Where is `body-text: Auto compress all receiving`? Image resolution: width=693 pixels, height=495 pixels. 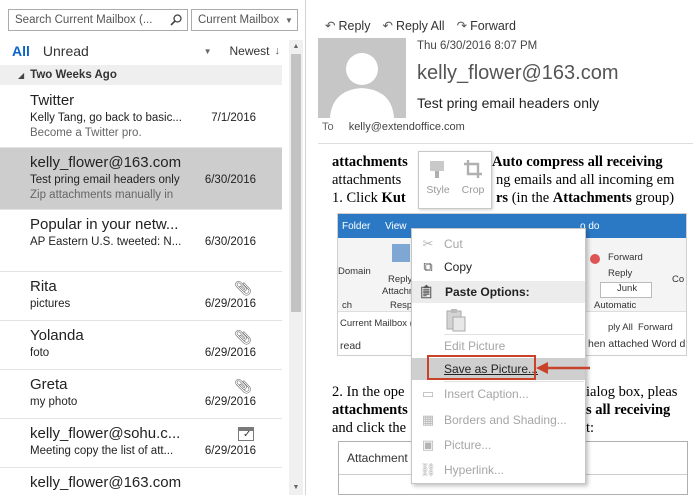 body-text: Auto compress all receiving is located at coordinates (577, 162).